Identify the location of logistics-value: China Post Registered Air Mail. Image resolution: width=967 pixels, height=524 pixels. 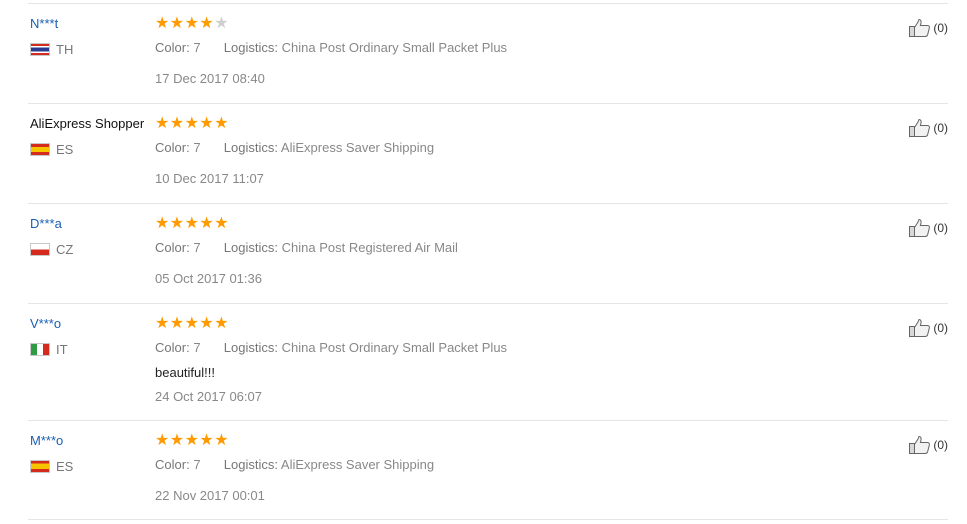
(369, 247).